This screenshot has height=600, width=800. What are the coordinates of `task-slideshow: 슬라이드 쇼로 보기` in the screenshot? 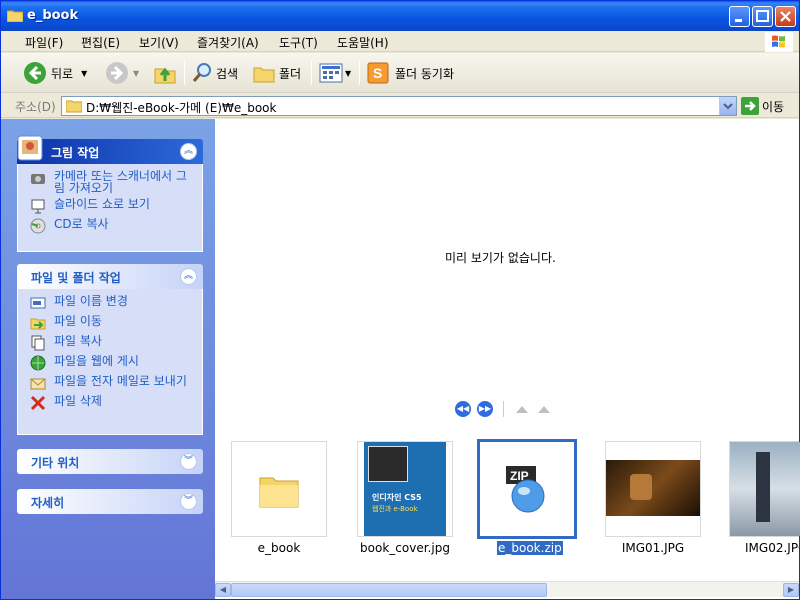 It's located at (110, 206).